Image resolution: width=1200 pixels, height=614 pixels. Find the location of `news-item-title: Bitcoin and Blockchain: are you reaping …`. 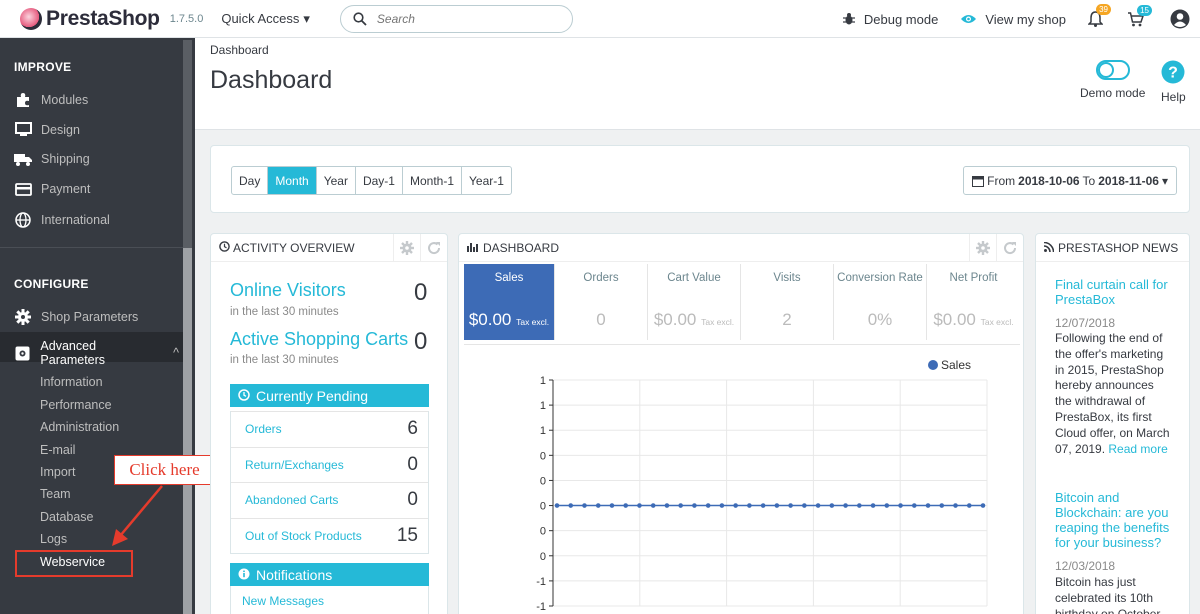

news-item-title: Bitcoin and Blockchain: are you reaping … is located at coordinates (1114, 520).